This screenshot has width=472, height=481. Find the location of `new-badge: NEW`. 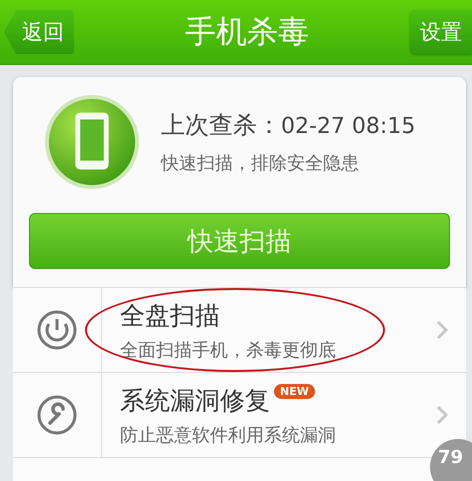

new-badge: NEW is located at coordinates (294, 391).